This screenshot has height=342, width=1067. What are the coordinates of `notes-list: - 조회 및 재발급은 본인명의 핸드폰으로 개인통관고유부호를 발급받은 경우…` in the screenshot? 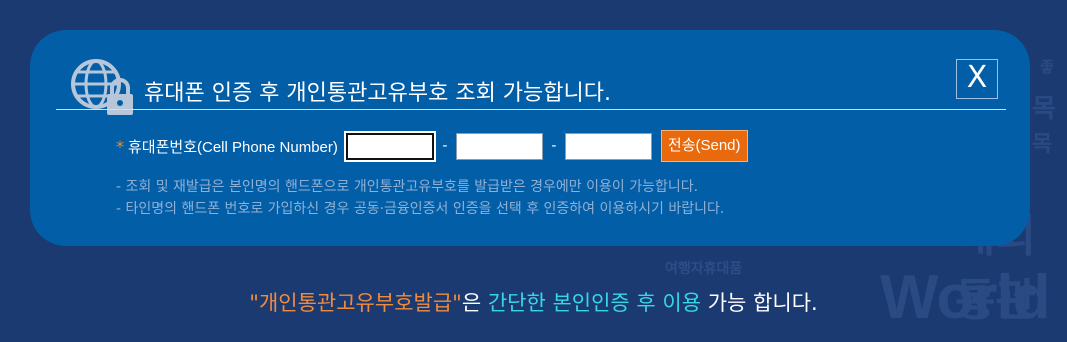 It's located at (420, 198).